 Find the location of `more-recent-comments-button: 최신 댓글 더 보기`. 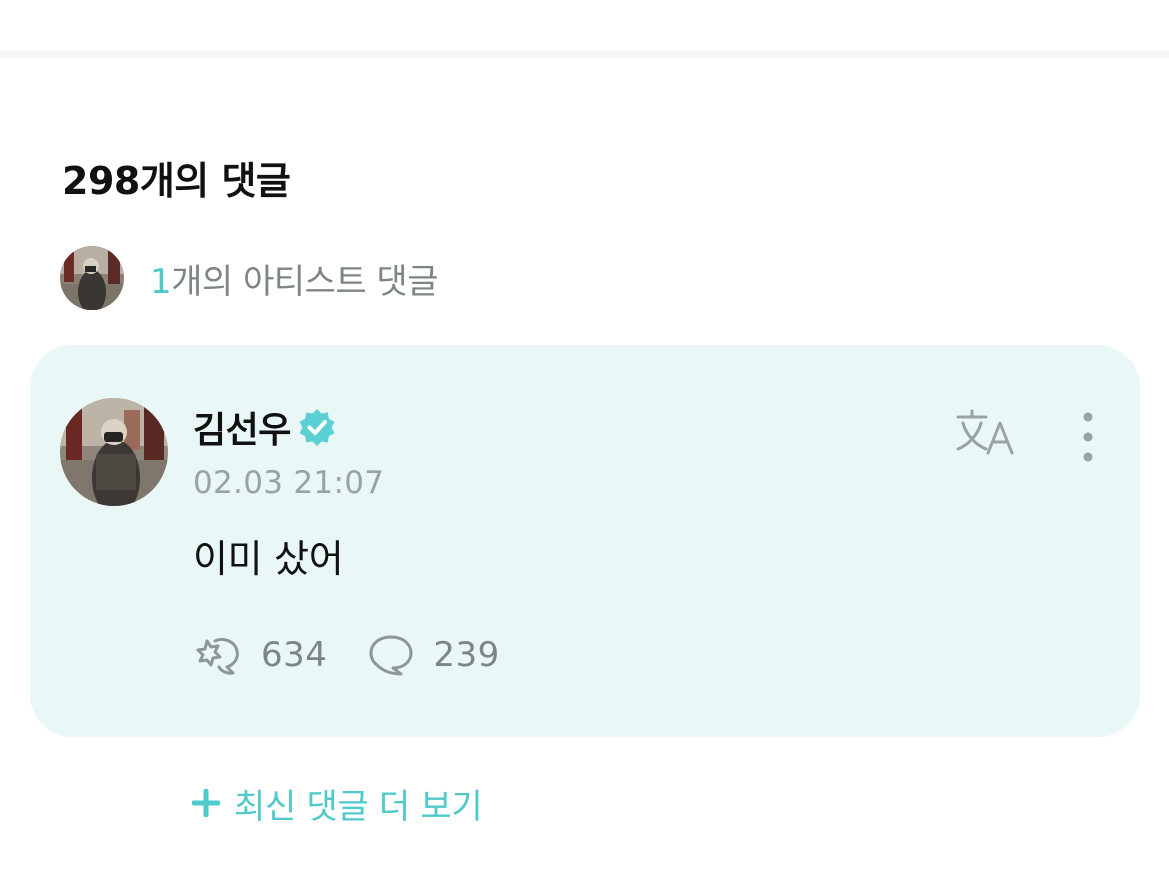

more-recent-comments-button: 최신 댓글 더 보기 is located at coordinates (337, 803).